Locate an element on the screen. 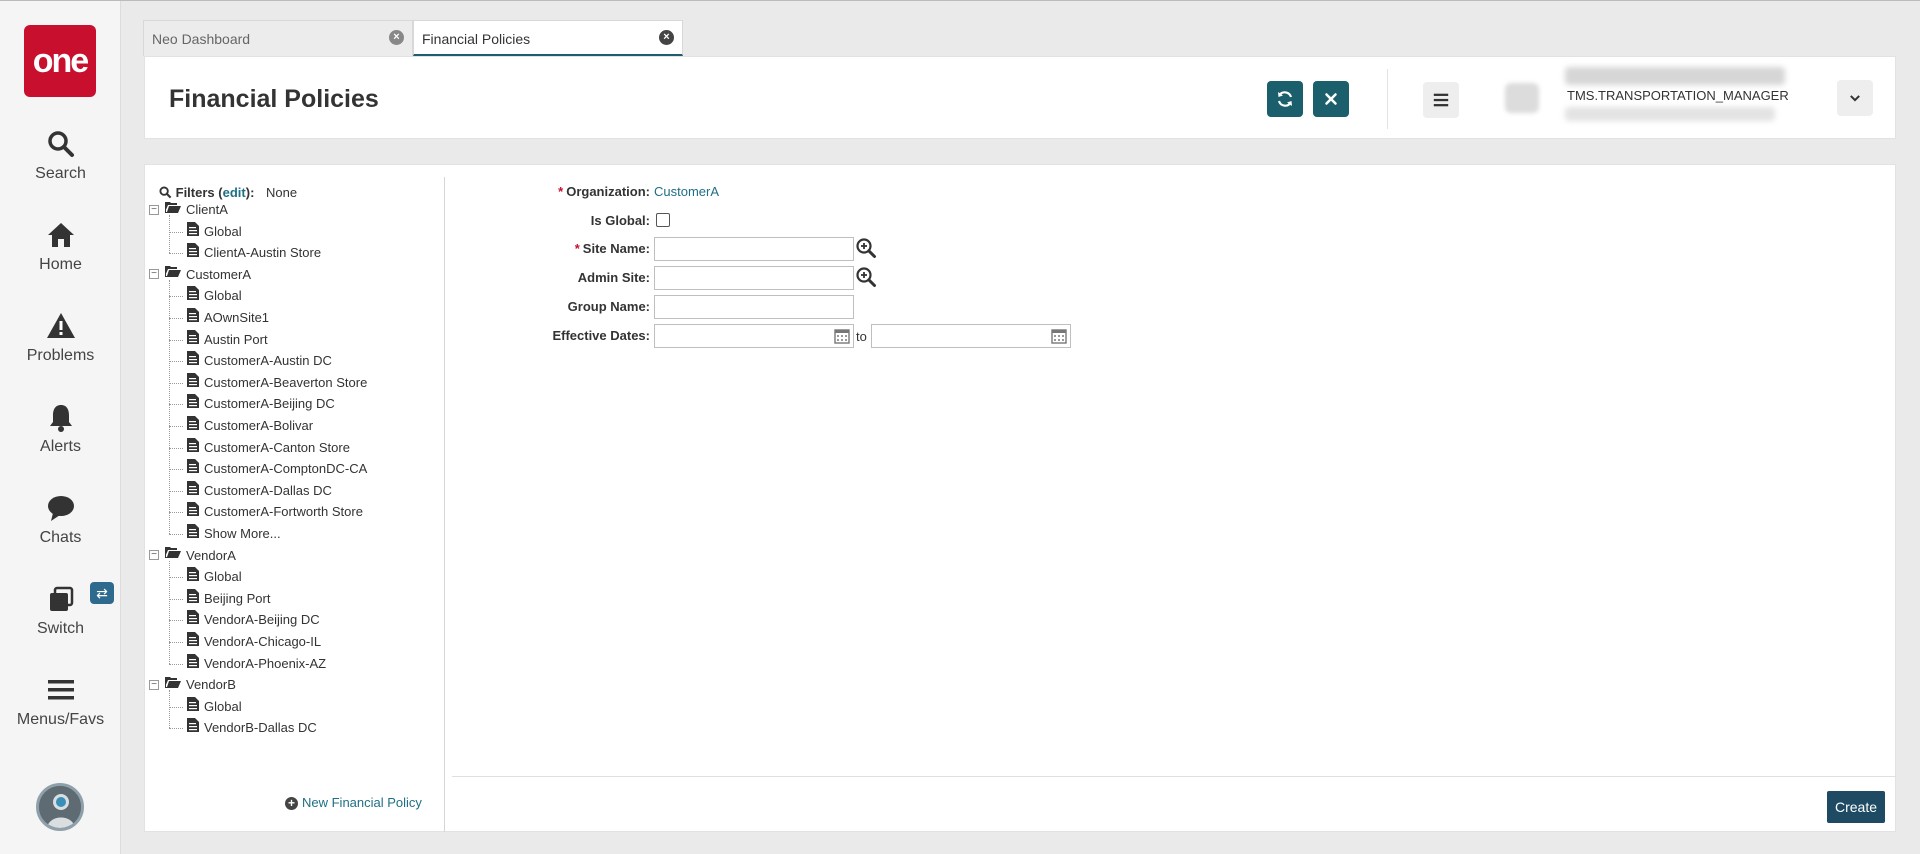  user-menu-dropdown is located at coordinates (1855, 98).